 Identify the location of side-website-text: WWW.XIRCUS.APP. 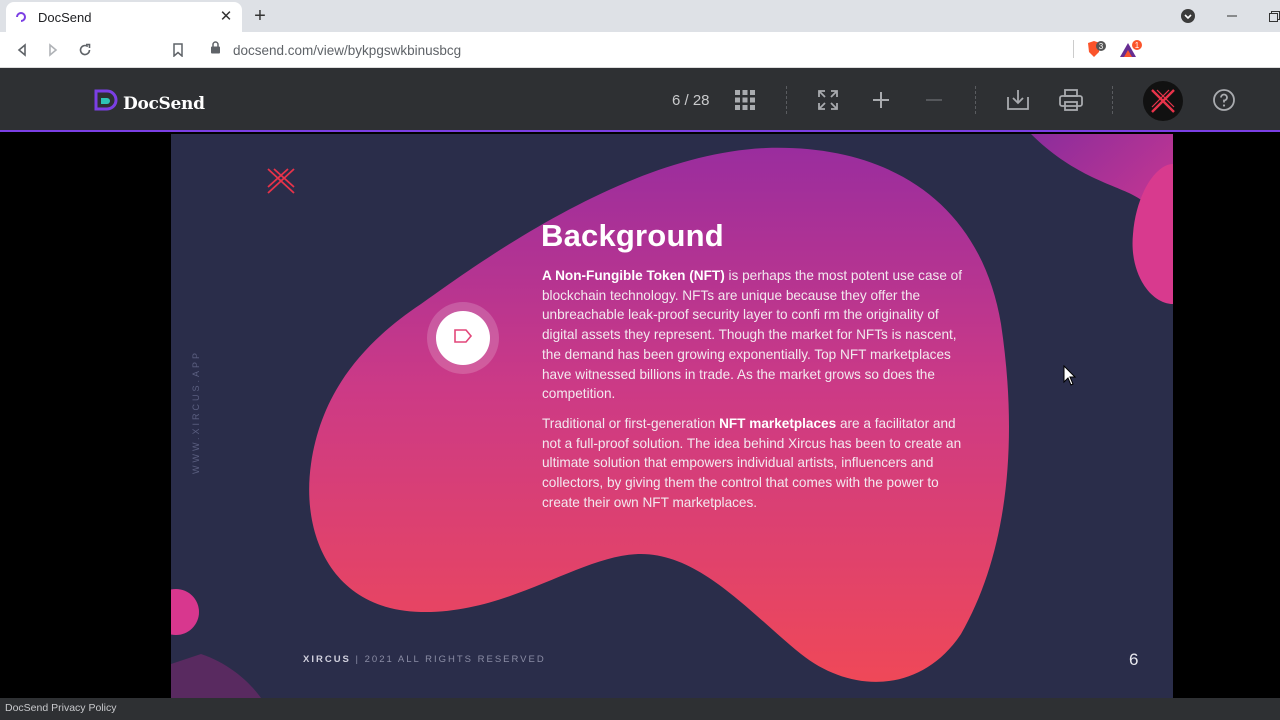
(196, 411).